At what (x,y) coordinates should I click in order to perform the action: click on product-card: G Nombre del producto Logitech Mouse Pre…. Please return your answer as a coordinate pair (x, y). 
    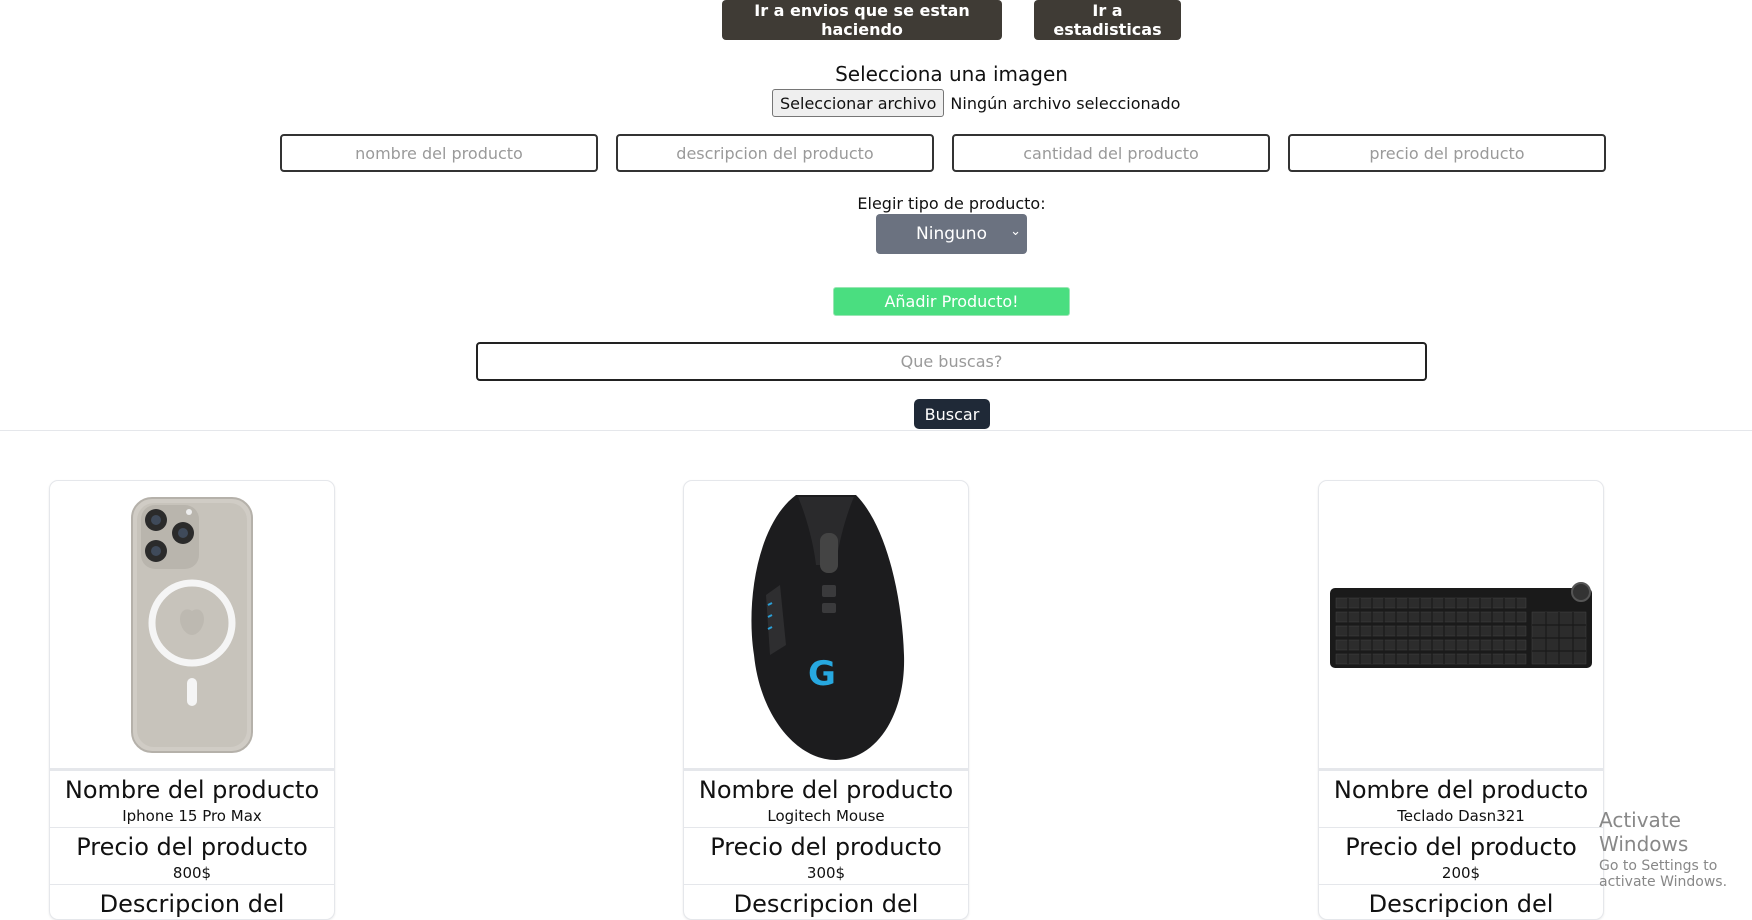
    Looking at the image, I should click on (826, 700).